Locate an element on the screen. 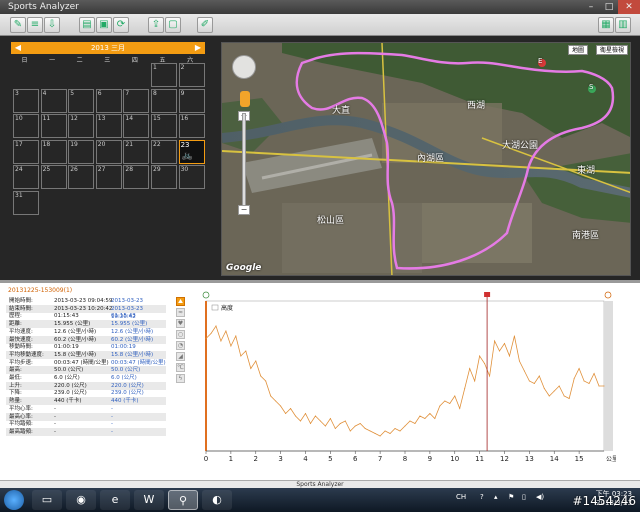 This screenshot has height=512, width=640. x-tick-label: 6 is located at coordinates (355, 459).